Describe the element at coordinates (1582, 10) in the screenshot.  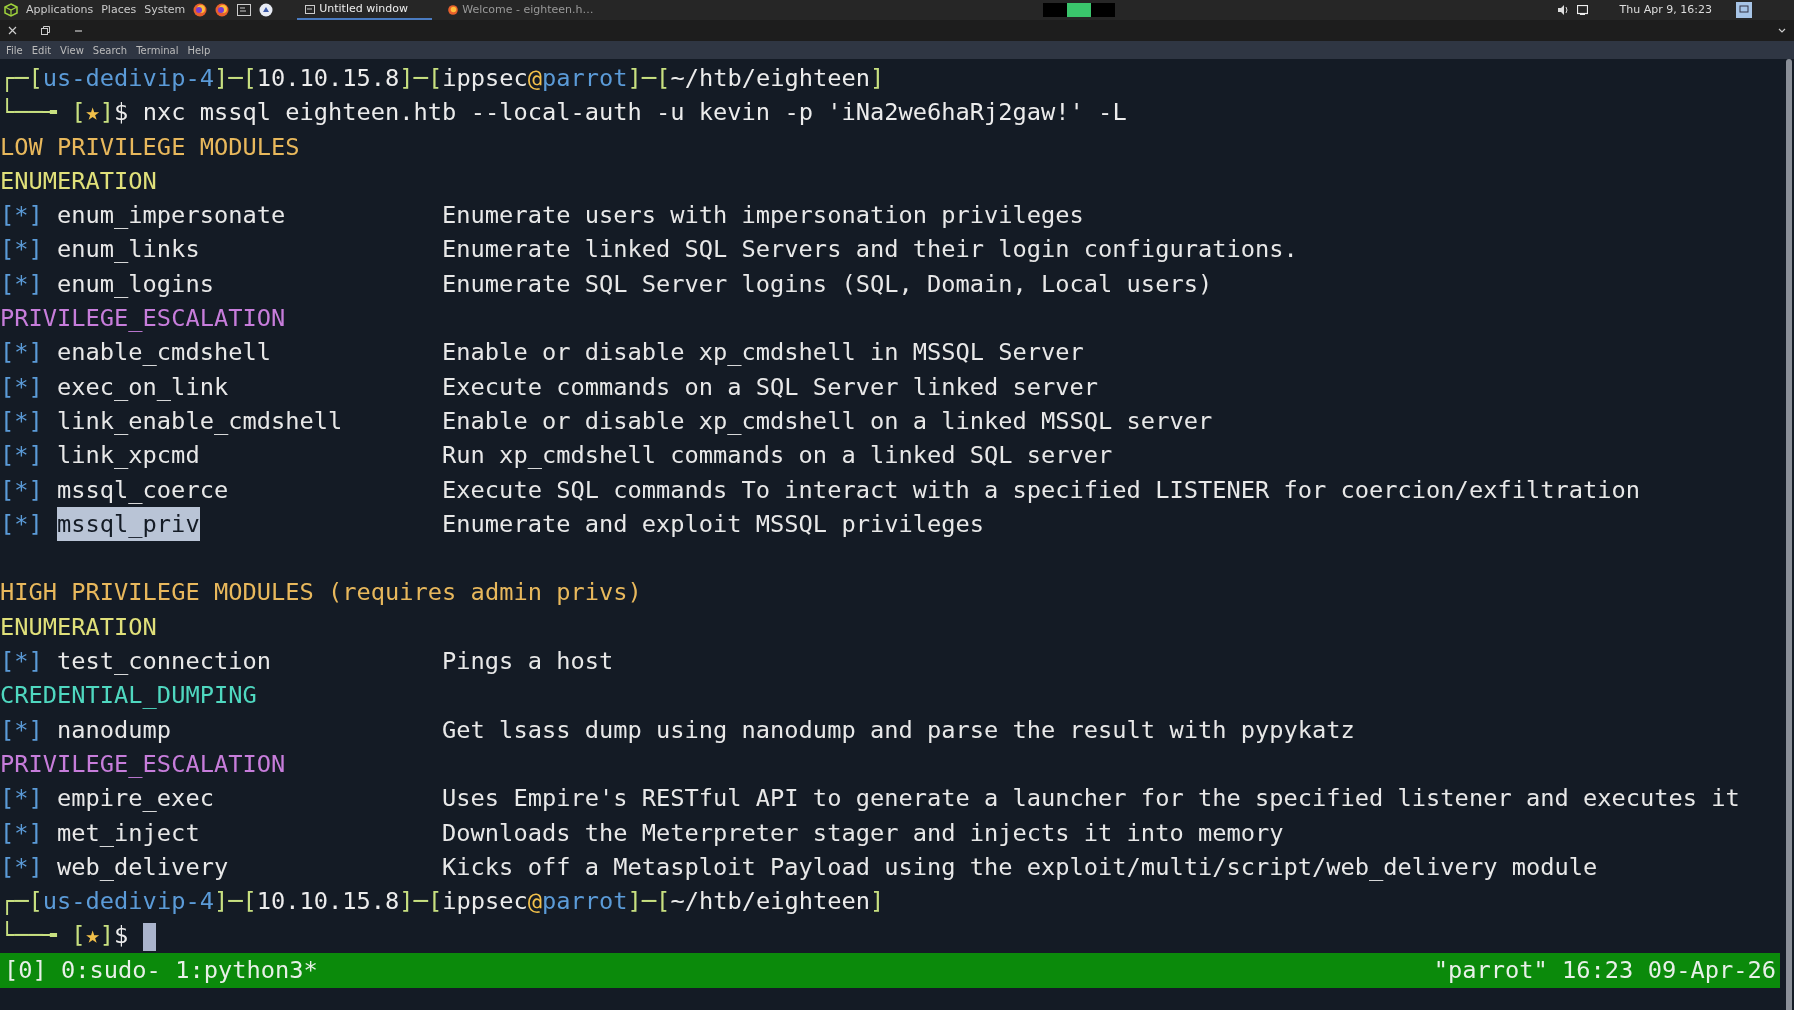
I see `network-icon` at that location.